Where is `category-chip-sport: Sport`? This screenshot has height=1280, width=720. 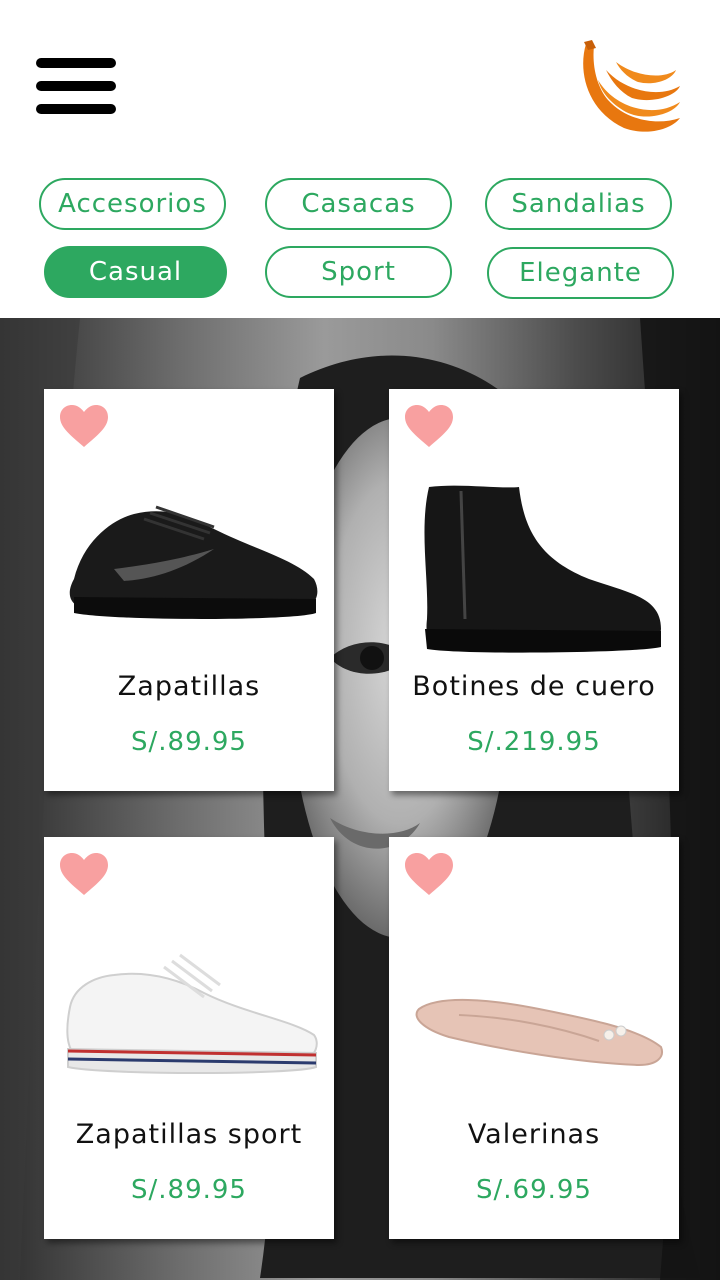
category-chip-sport: Sport is located at coordinates (358, 272).